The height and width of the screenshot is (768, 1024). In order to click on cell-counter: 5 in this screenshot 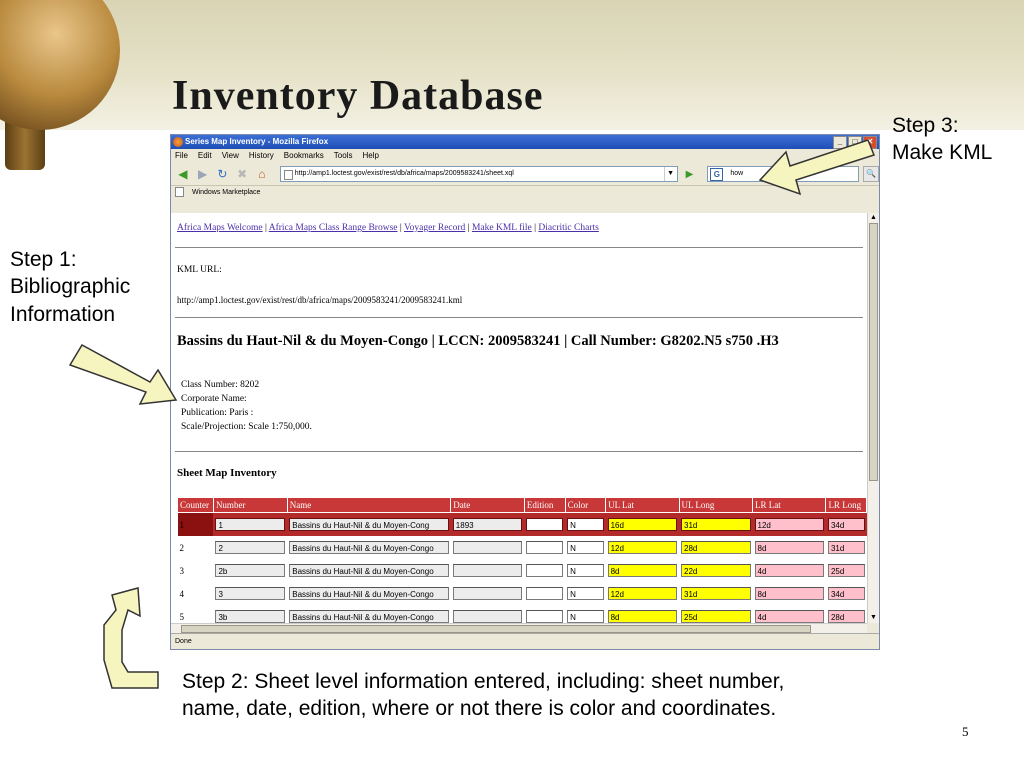, I will do `click(182, 616)`.